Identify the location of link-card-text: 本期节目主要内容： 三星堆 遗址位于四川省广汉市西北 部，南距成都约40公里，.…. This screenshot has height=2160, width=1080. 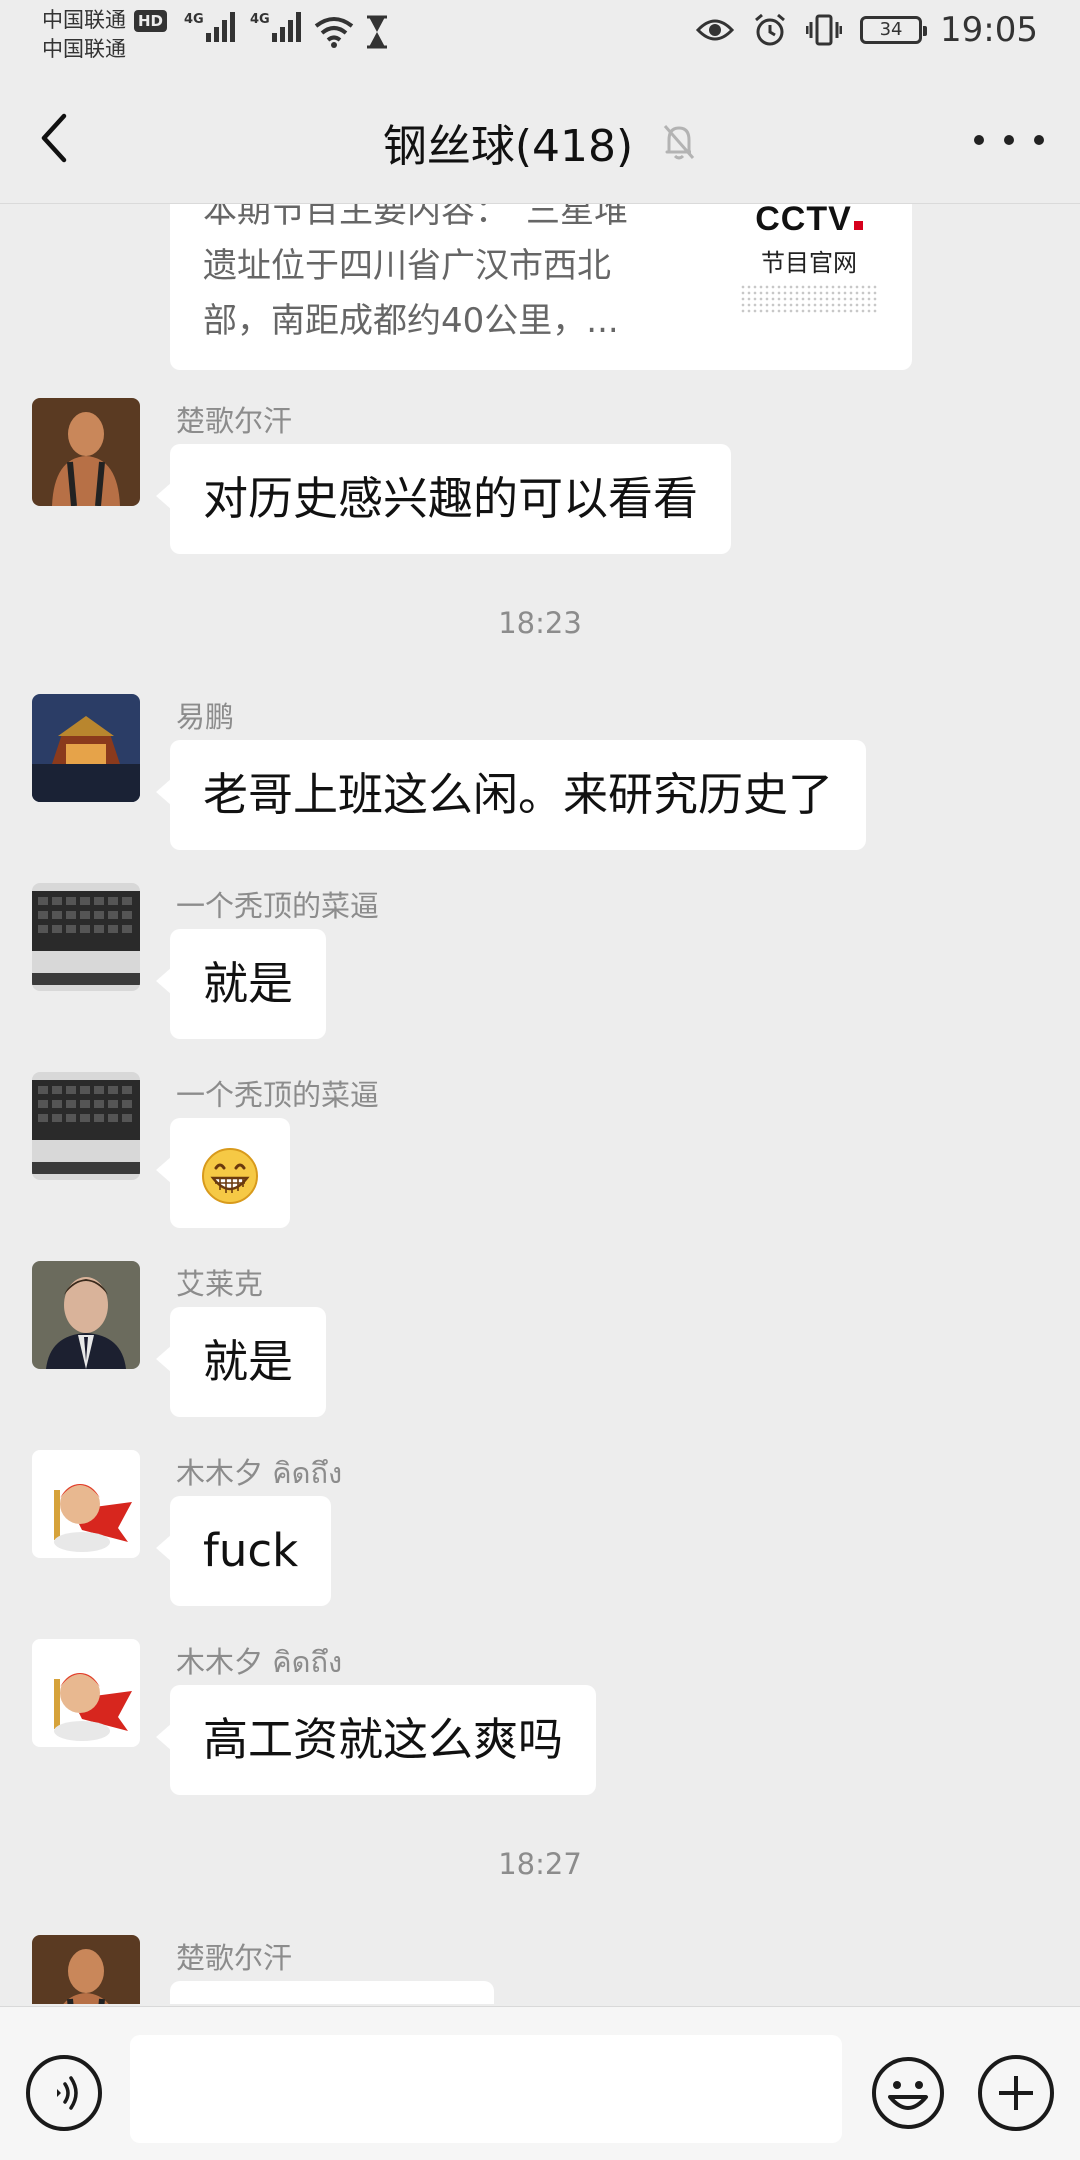
(415, 272).